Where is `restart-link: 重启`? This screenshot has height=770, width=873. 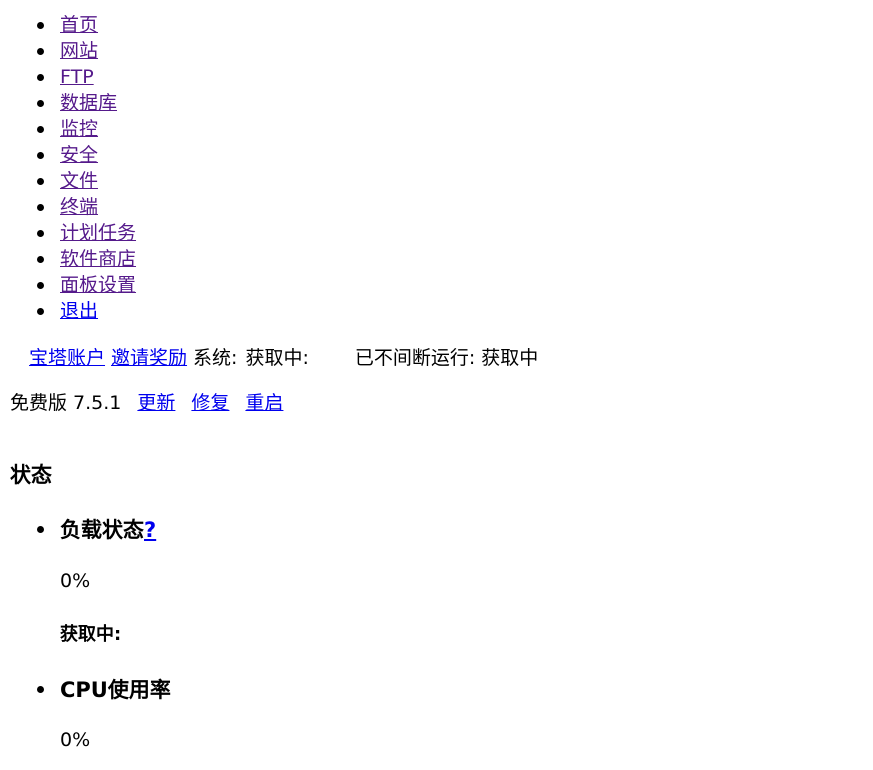
restart-link: 重启 is located at coordinates (264, 403).